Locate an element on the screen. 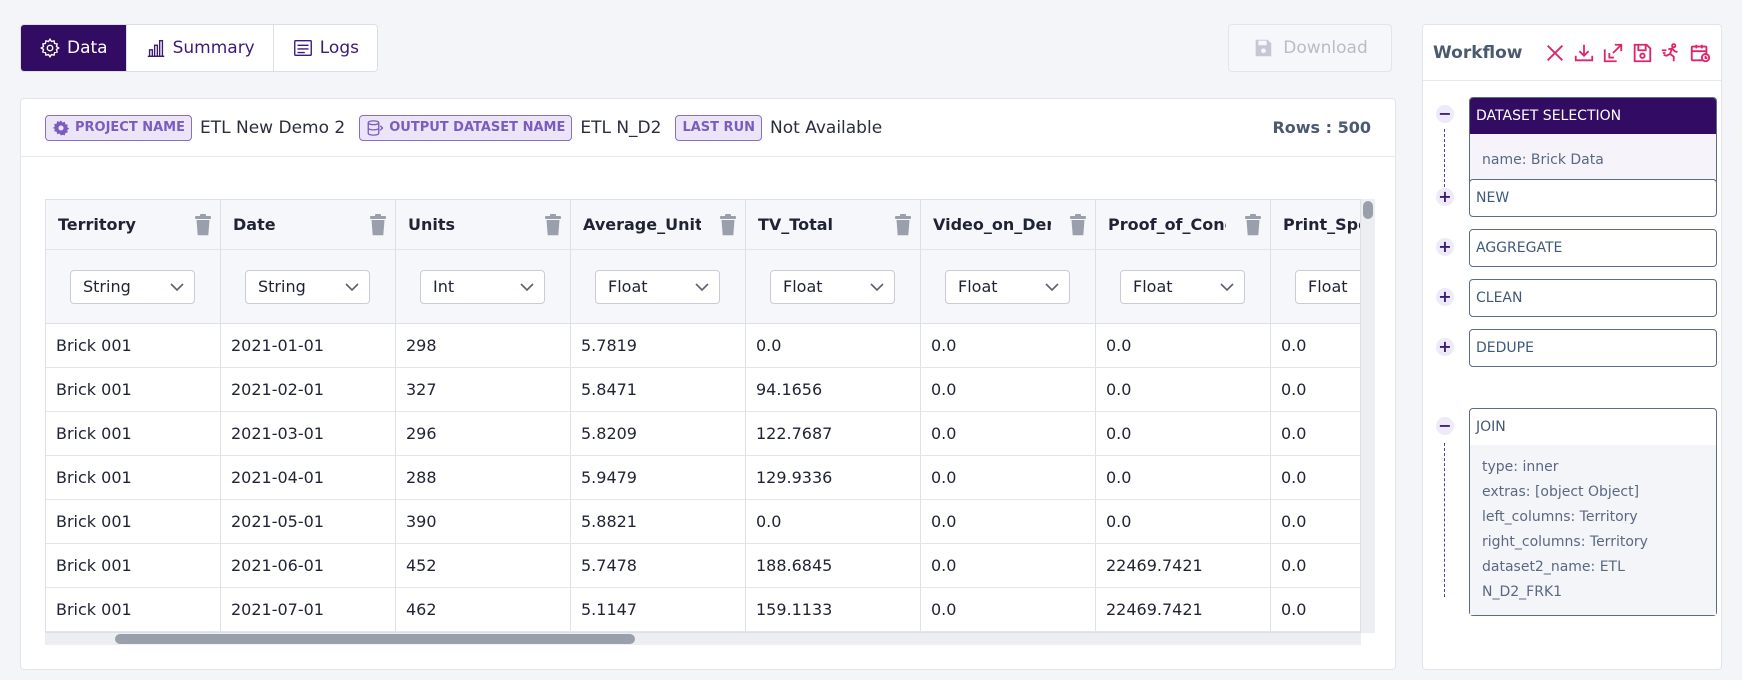 This screenshot has width=1742, height=680. column-header: Territory is located at coordinates (133, 224).